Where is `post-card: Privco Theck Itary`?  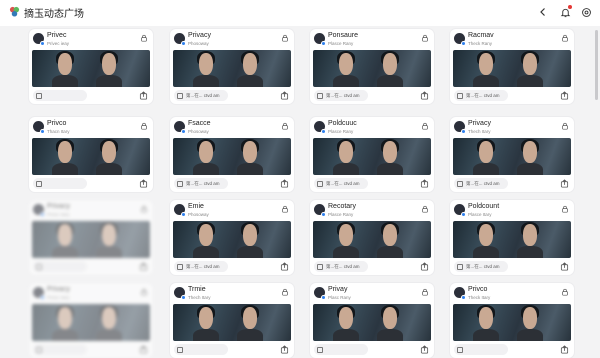
post-card: Privco Theck Itary is located at coordinates (512, 320).